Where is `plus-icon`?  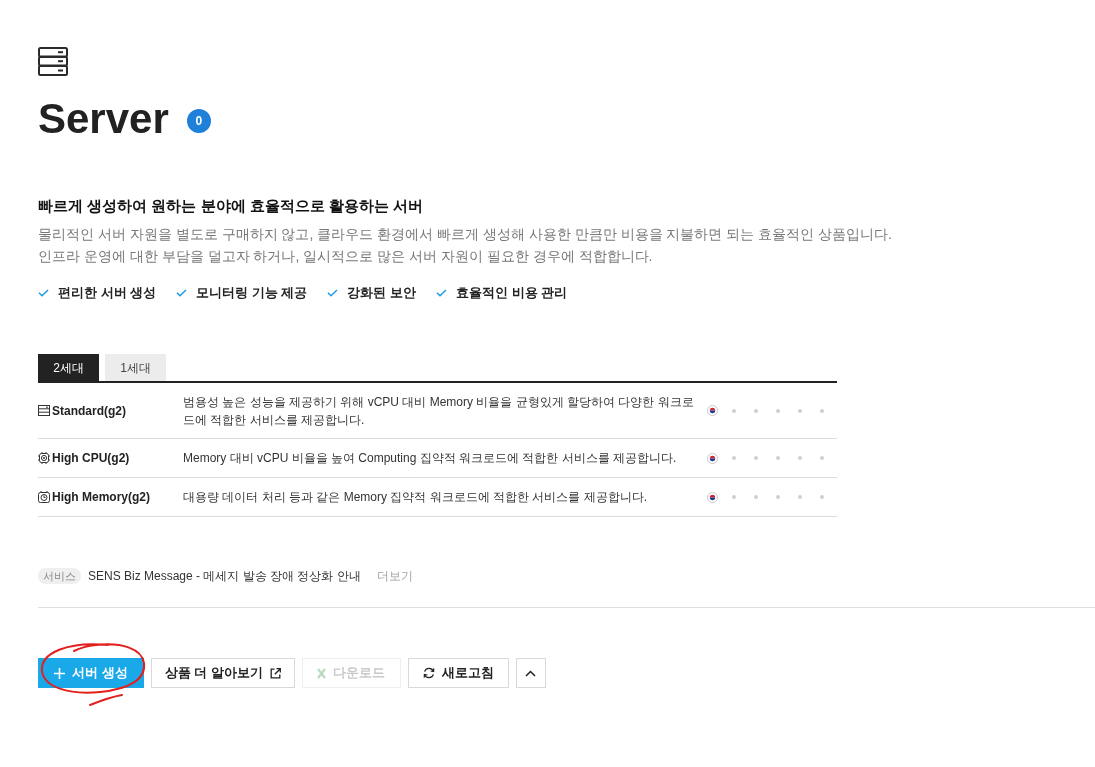
plus-icon is located at coordinates (59, 673).